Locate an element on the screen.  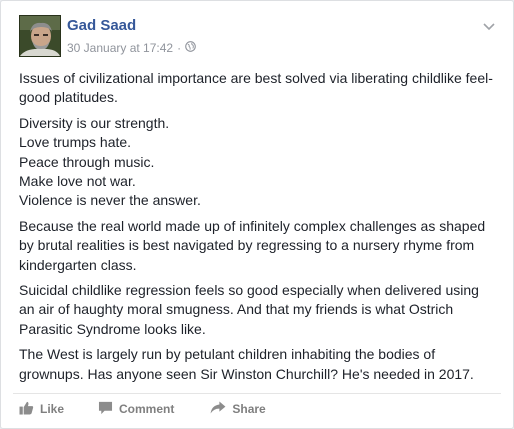
comment-bubble-icon is located at coordinates (105, 409).